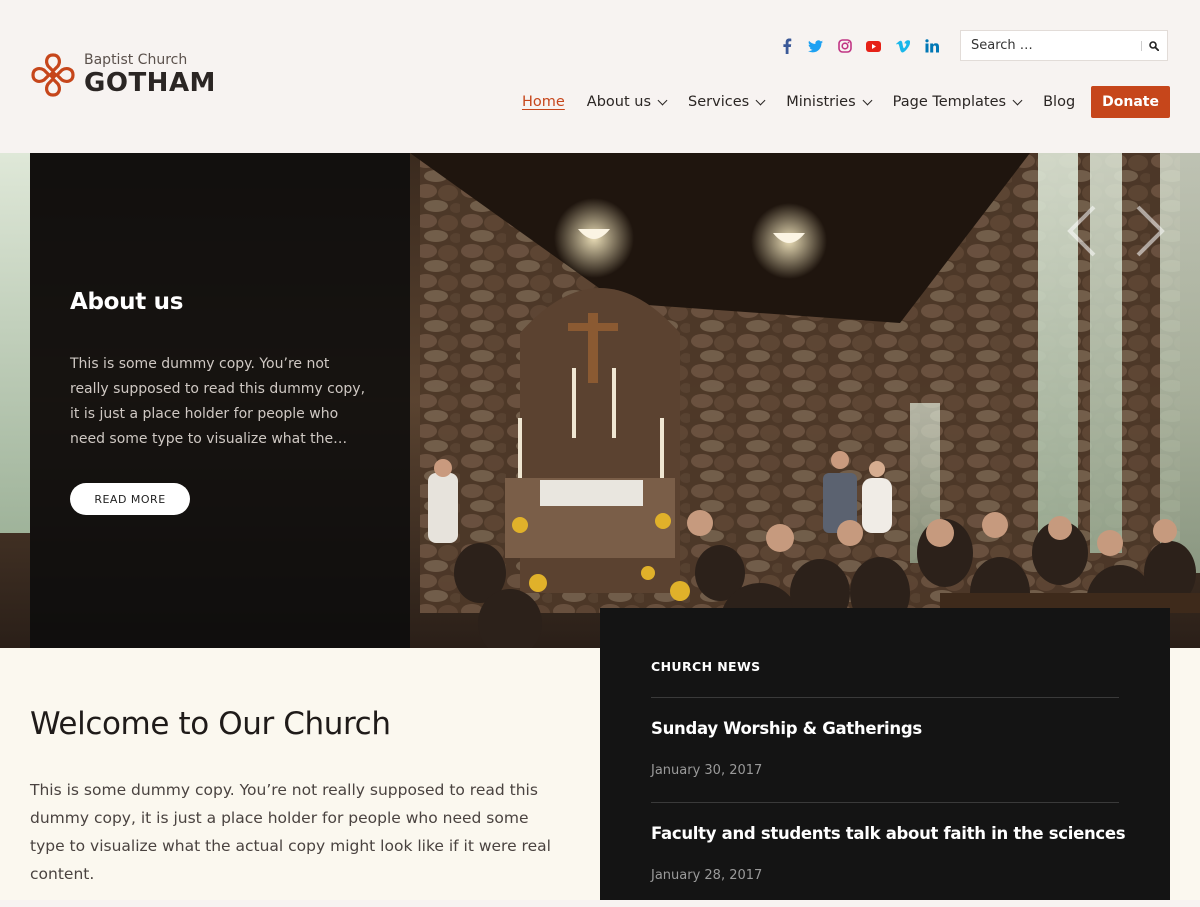 The height and width of the screenshot is (907, 1200). Describe the element at coordinates (707, 875) in the screenshot. I see `news-item-date: January 28, 2017` at that location.